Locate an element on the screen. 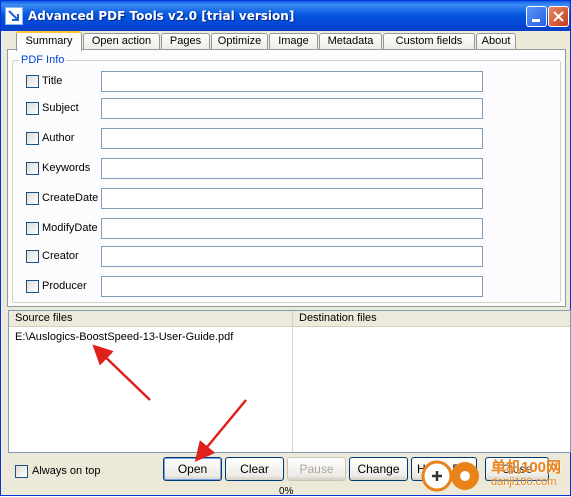 This screenshot has width=571, height=497. app-icon is located at coordinates (14, 16).